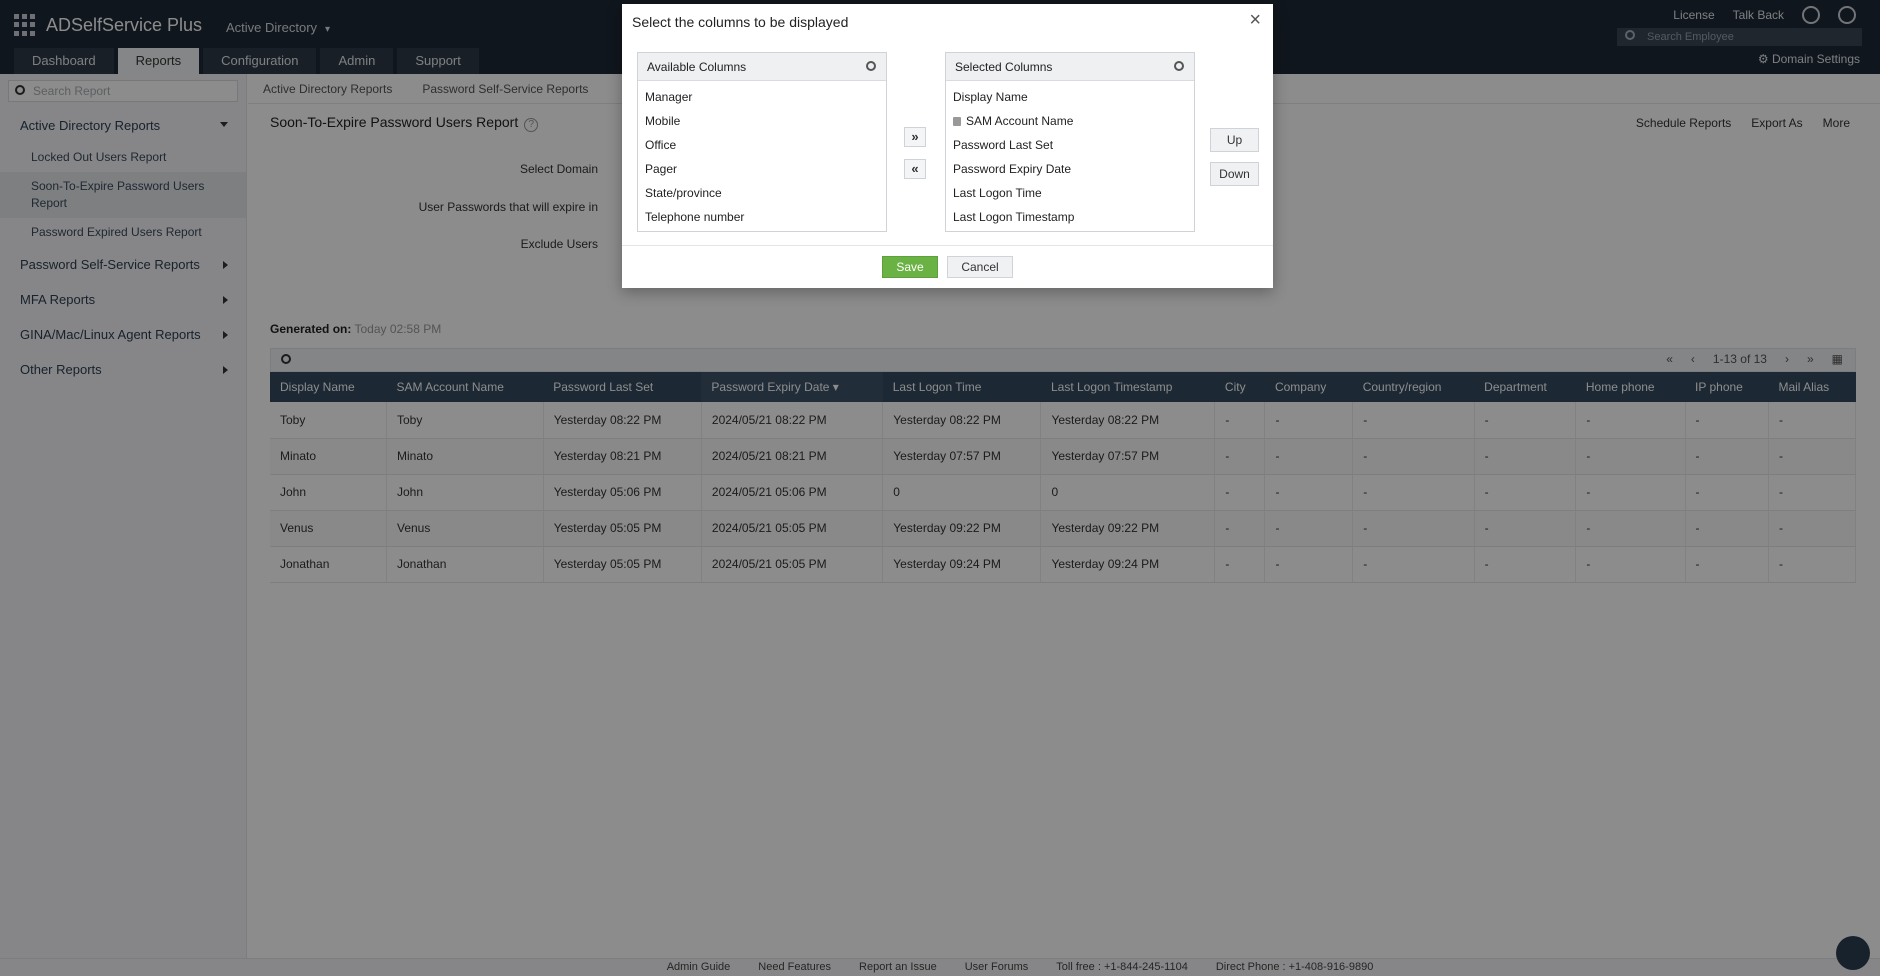 The height and width of the screenshot is (976, 1880). Describe the element at coordinates (697, 67) in the screenshot. I see `available-columns-title: Available Columns` at that location.